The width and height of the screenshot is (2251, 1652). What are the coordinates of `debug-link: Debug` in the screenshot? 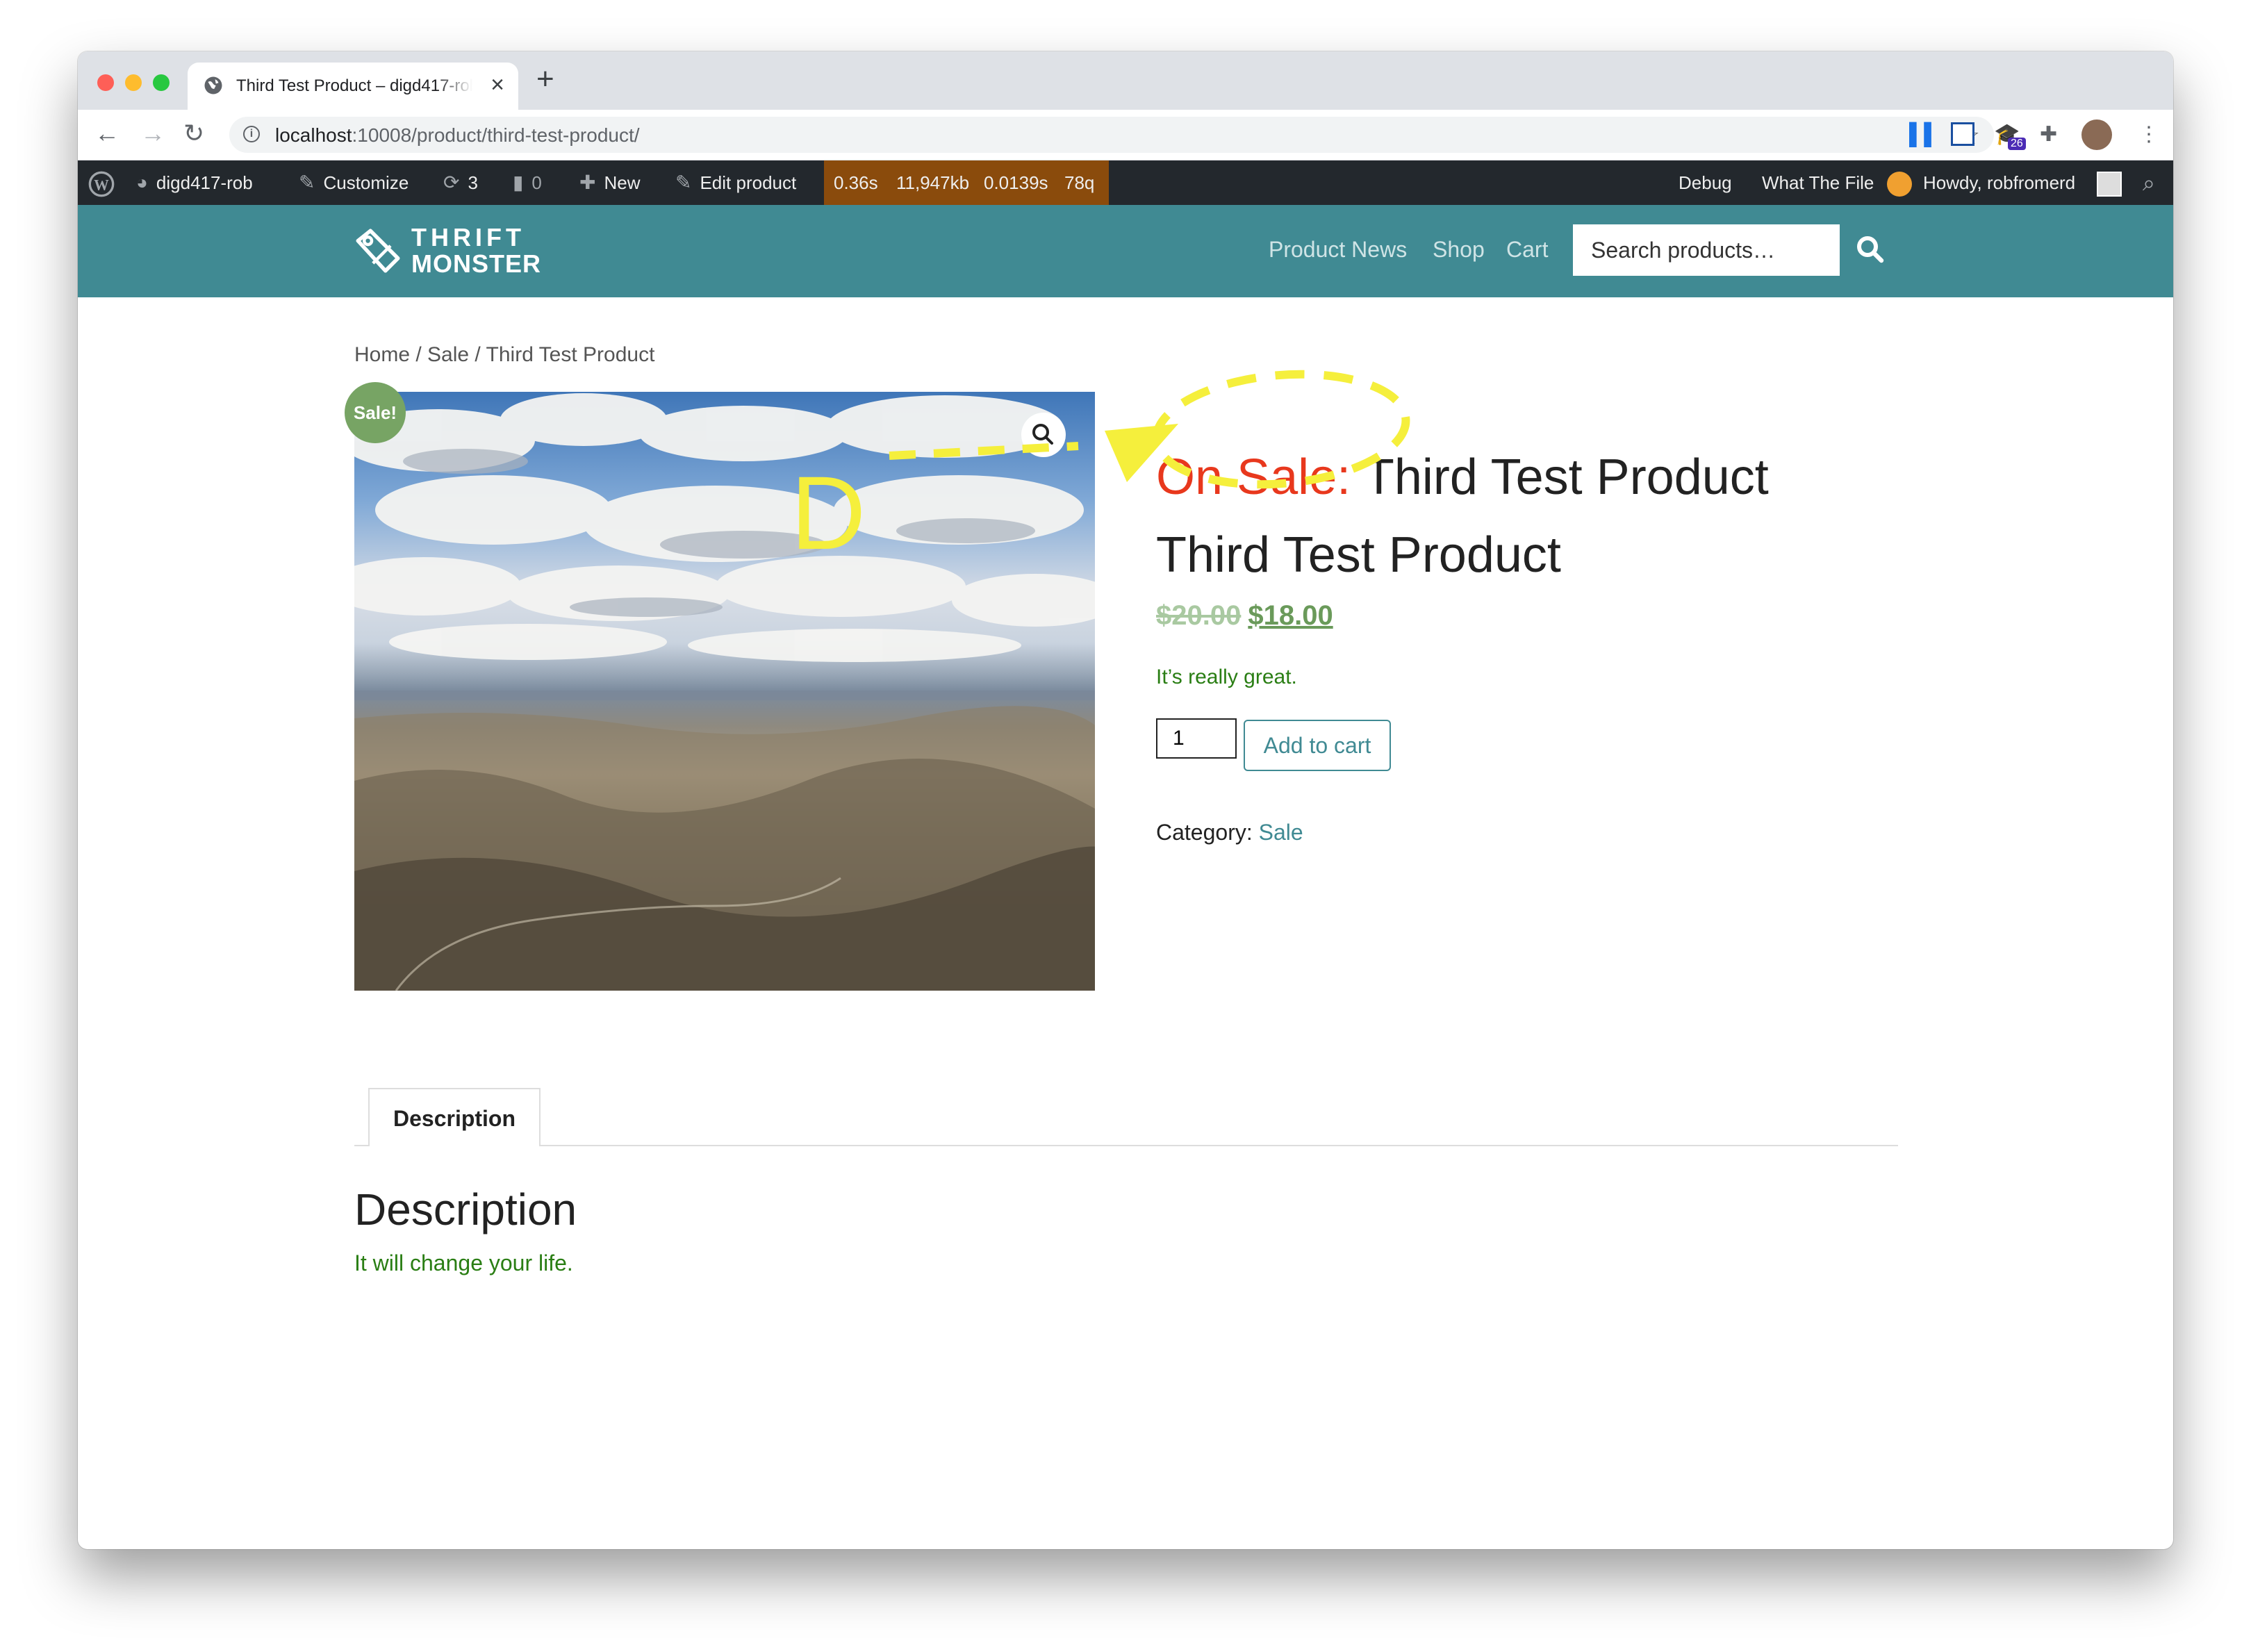 It's located at (1705, 182).